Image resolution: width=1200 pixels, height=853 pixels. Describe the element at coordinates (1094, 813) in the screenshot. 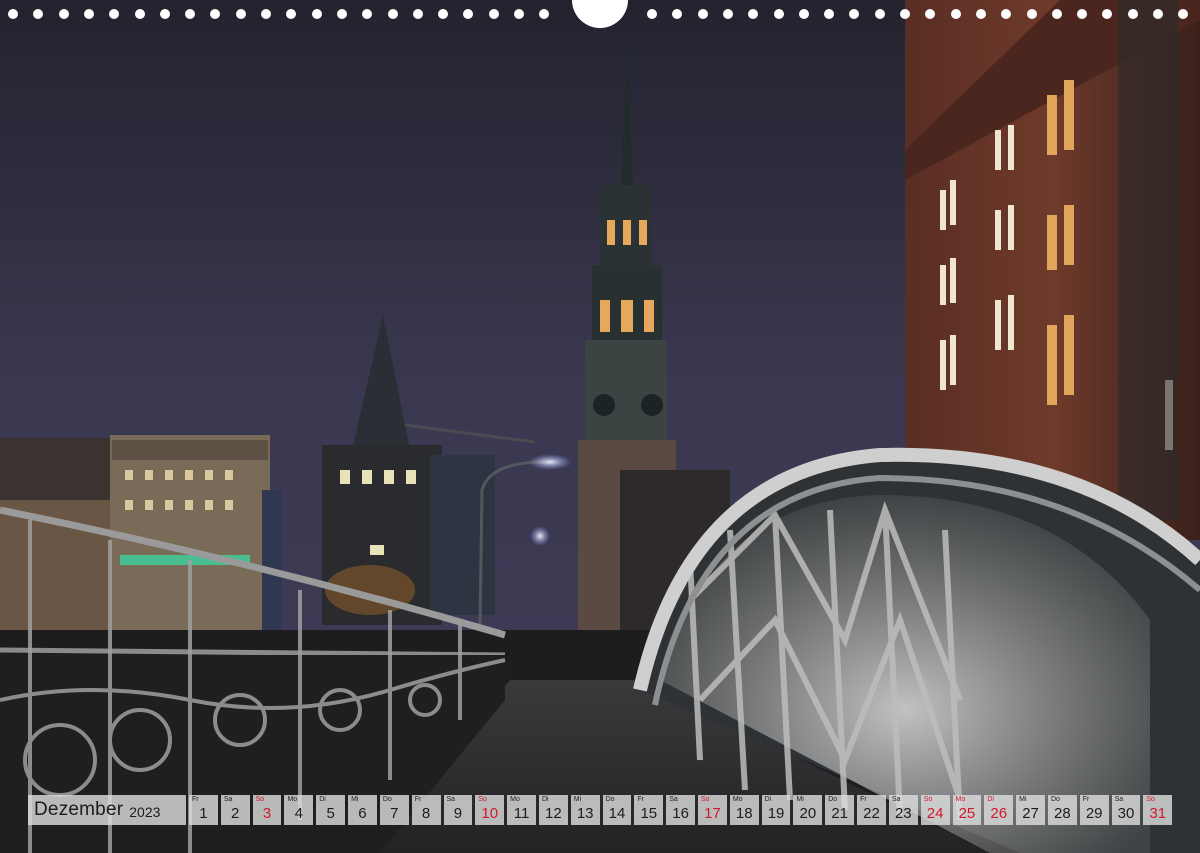

I see `day-number: 29` at that location.